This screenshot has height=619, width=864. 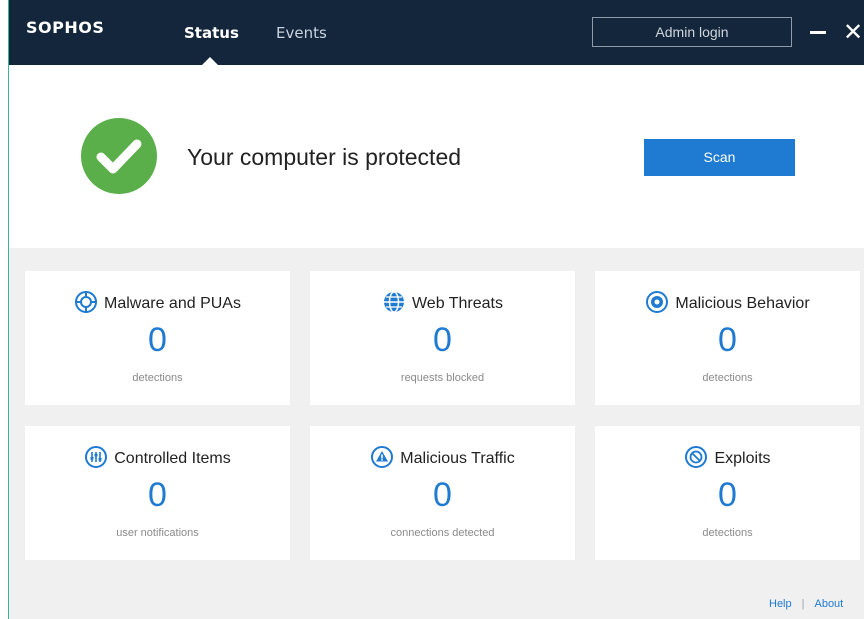 I want to click on card-subtitle: user notifications, so click(x=157, y=533).